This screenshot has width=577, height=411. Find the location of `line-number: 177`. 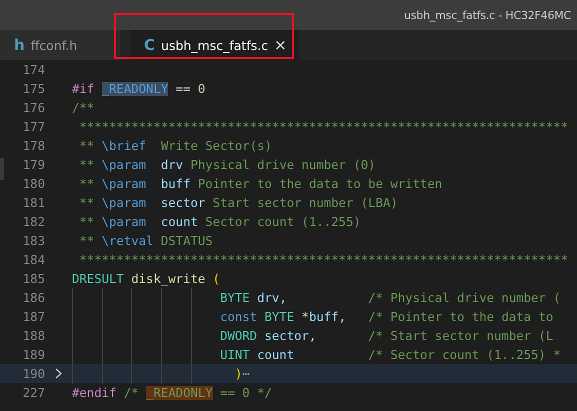

line-number: 177 is located at coordinates (33, 127).